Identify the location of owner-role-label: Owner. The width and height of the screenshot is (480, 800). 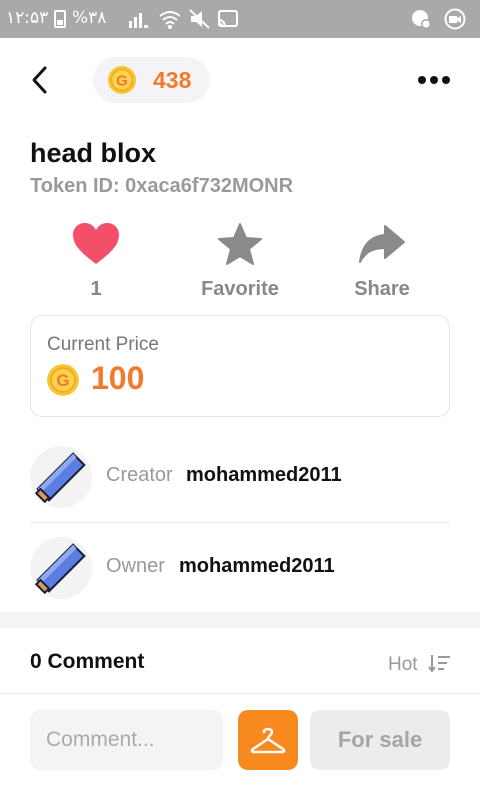
(135, 566).